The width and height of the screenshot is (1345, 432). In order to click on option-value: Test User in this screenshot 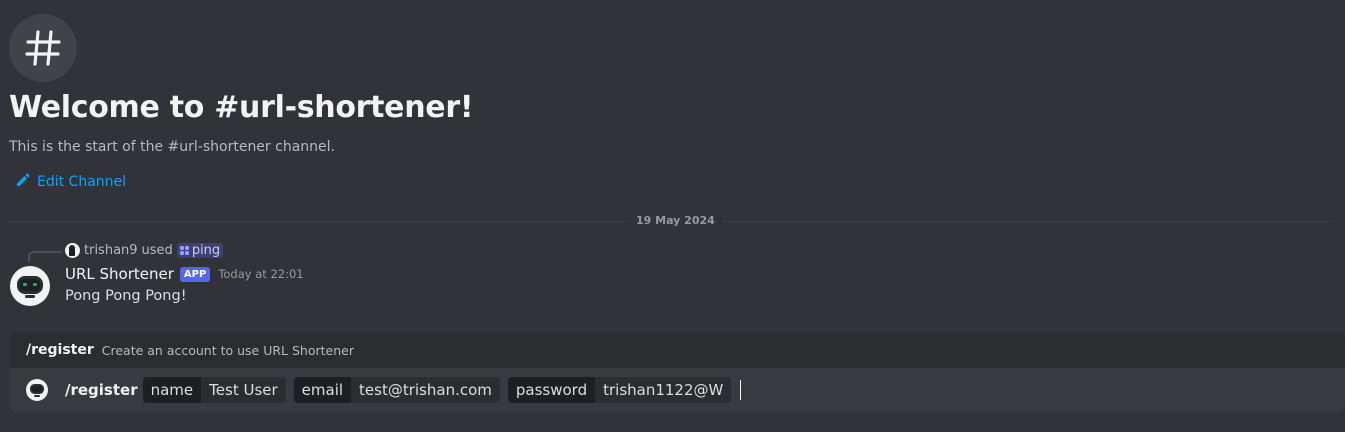, I will do `click(243, 390)`.